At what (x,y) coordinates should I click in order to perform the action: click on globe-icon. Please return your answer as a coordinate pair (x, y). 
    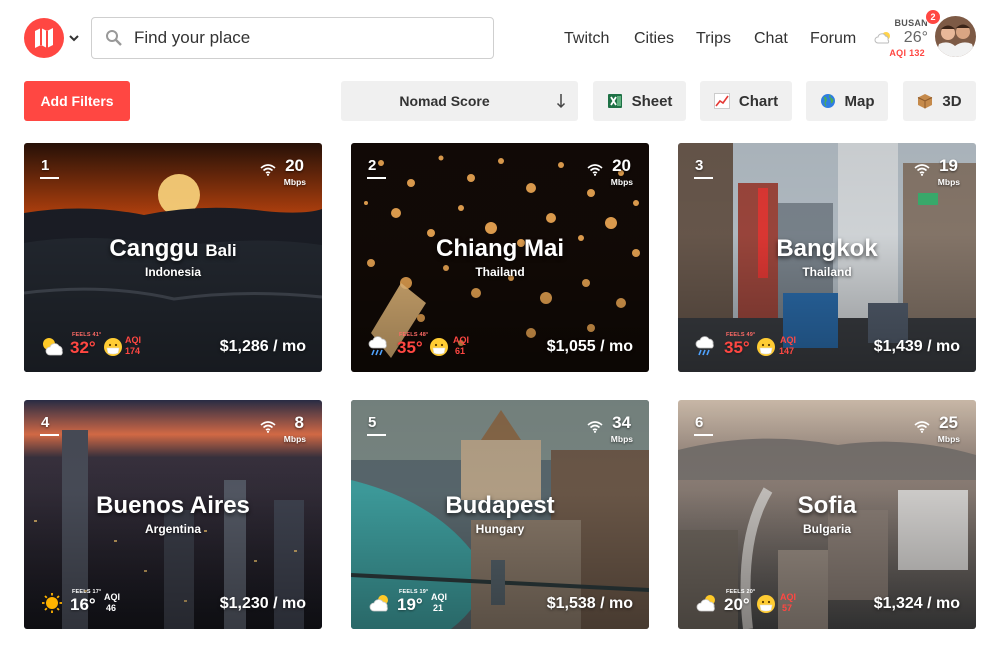
    Looking at the image, I should click on (827, 101).